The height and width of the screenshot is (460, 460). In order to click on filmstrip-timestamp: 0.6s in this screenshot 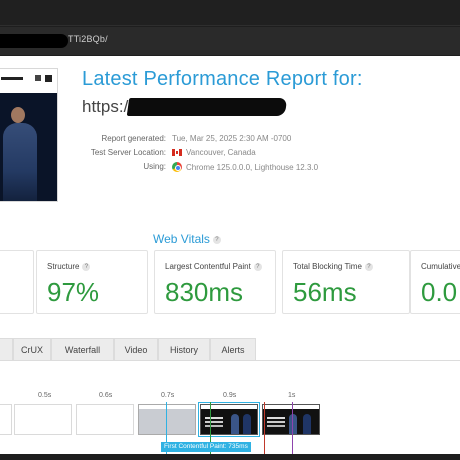, I will do `click(106, 395)`.